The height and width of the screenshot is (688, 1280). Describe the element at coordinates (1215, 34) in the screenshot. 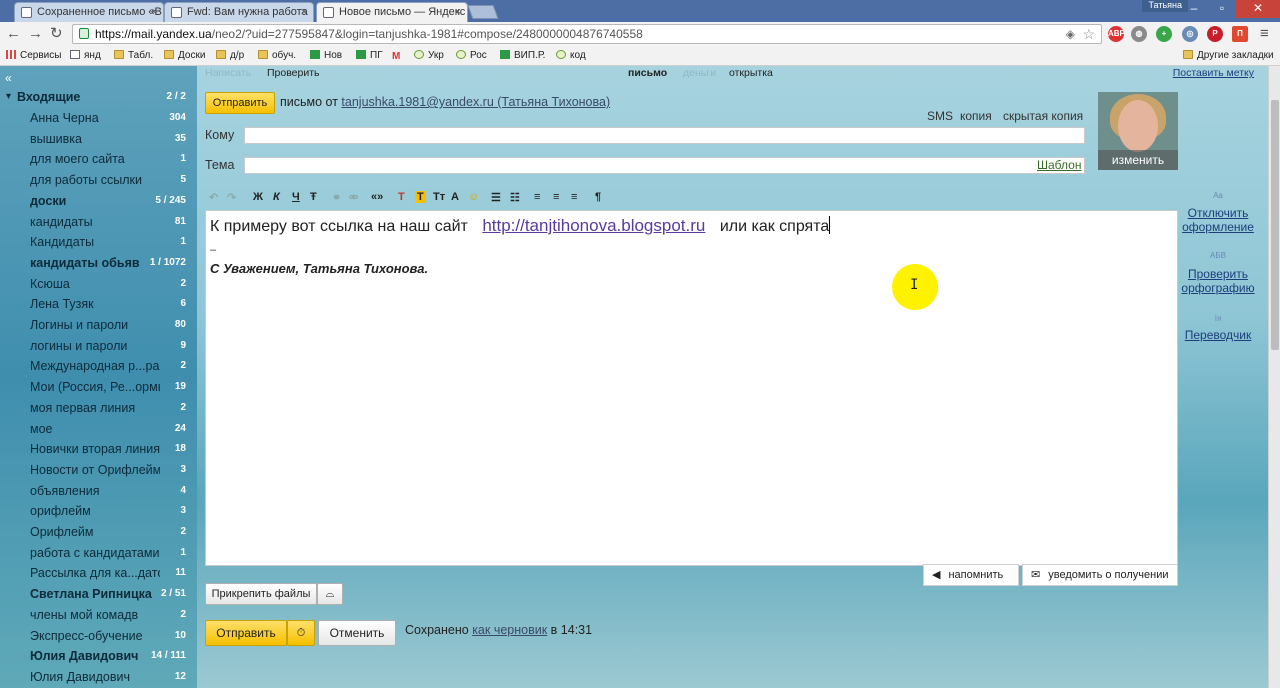

I see `pinterest-icon: P` at that location.